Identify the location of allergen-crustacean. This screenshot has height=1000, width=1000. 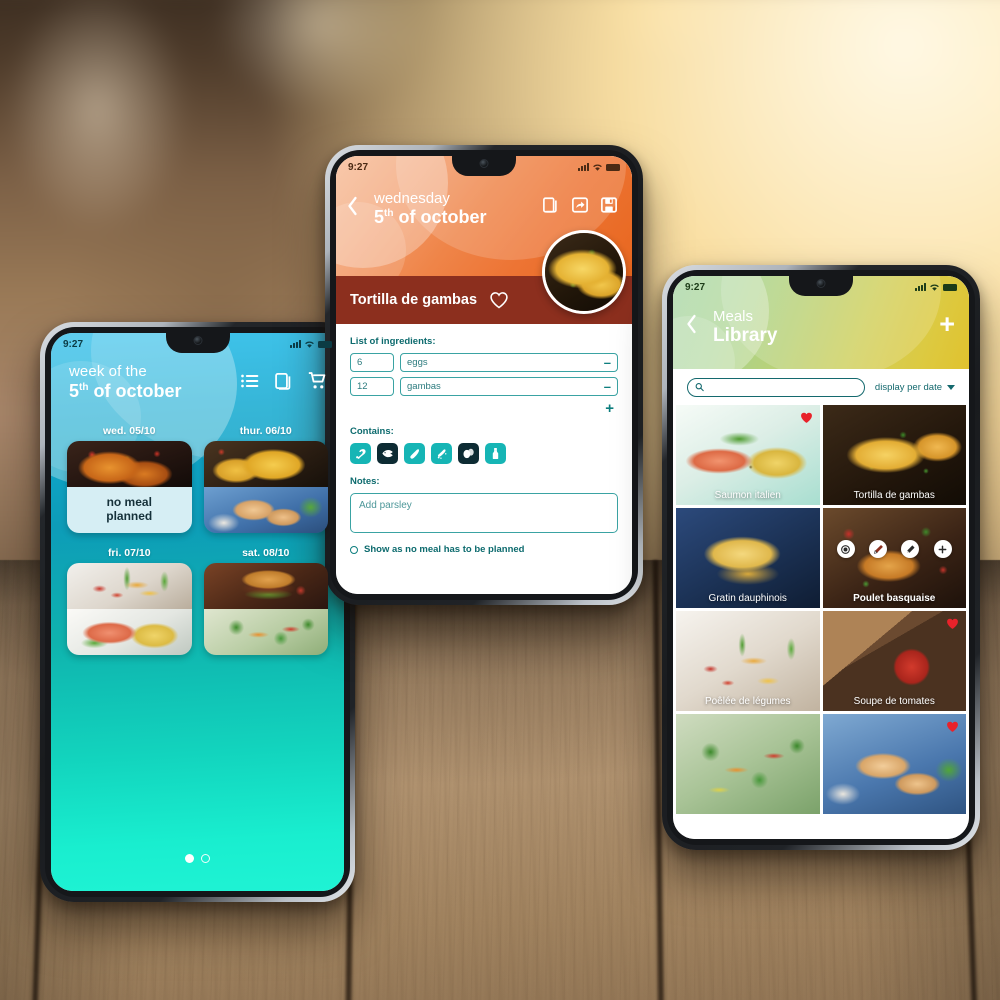
(441, 453).